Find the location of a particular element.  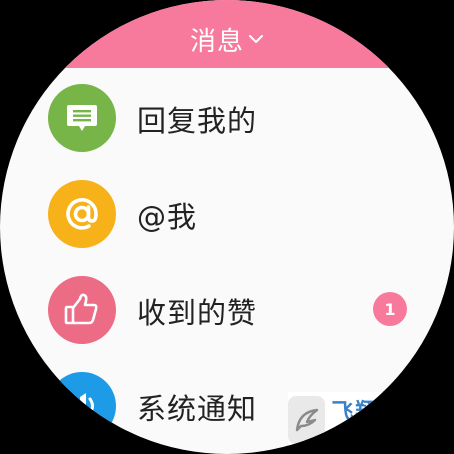

watermark-title: 飞翔下载 is located at coordinates (379, 412).